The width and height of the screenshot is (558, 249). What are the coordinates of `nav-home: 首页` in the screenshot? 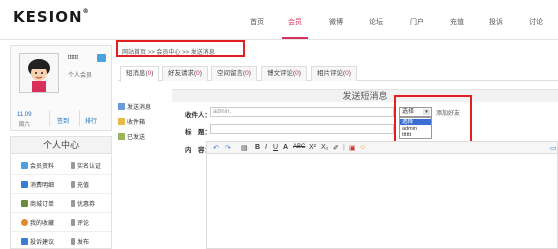 It's located at (257, 22).